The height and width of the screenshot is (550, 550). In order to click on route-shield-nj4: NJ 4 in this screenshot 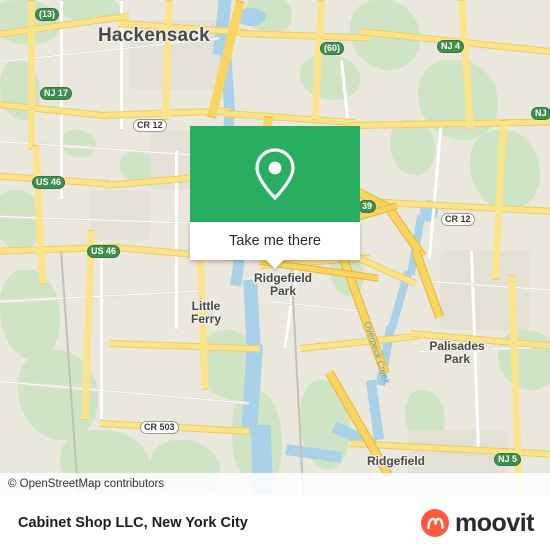, I will do `click(451, 46)`.